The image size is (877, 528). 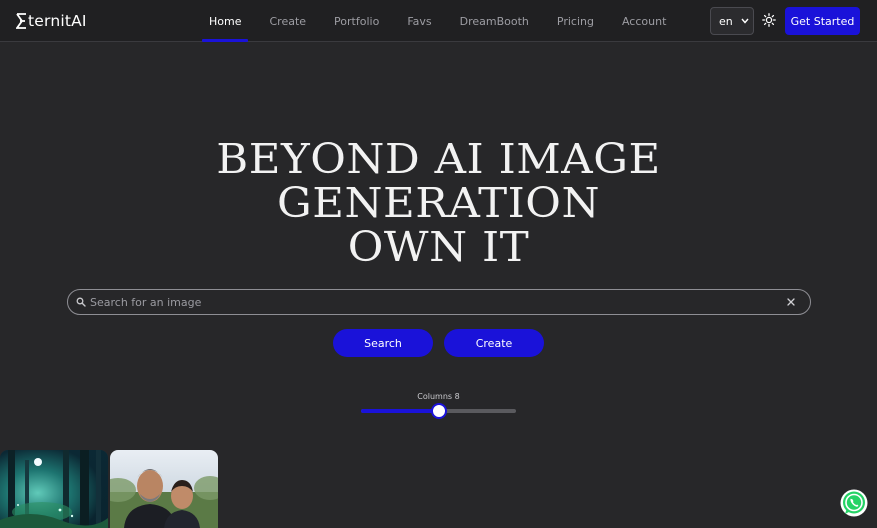 I want to click on forest-night-image, so click(x=54, y=489).